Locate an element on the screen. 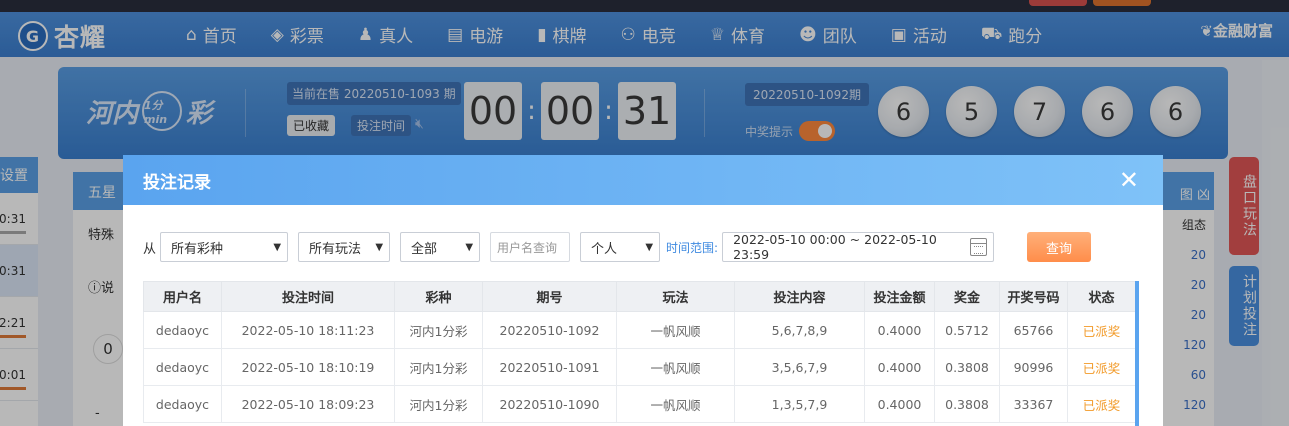 The width and height of the screenshot is (1289, 426). col-draw-number: 开奖号码 is located at coordinates (1033, 296).